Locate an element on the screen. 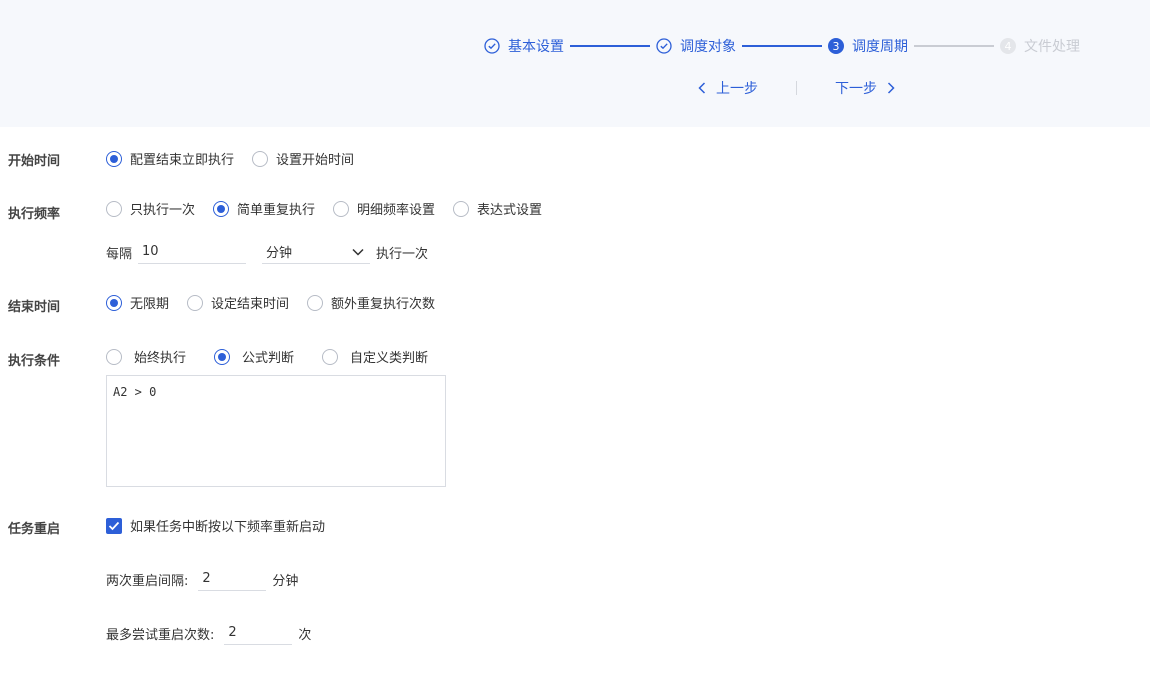 This screenshot has height=698, width=1150. step-number-badge: 4 is located at coordinates (1008, 46).